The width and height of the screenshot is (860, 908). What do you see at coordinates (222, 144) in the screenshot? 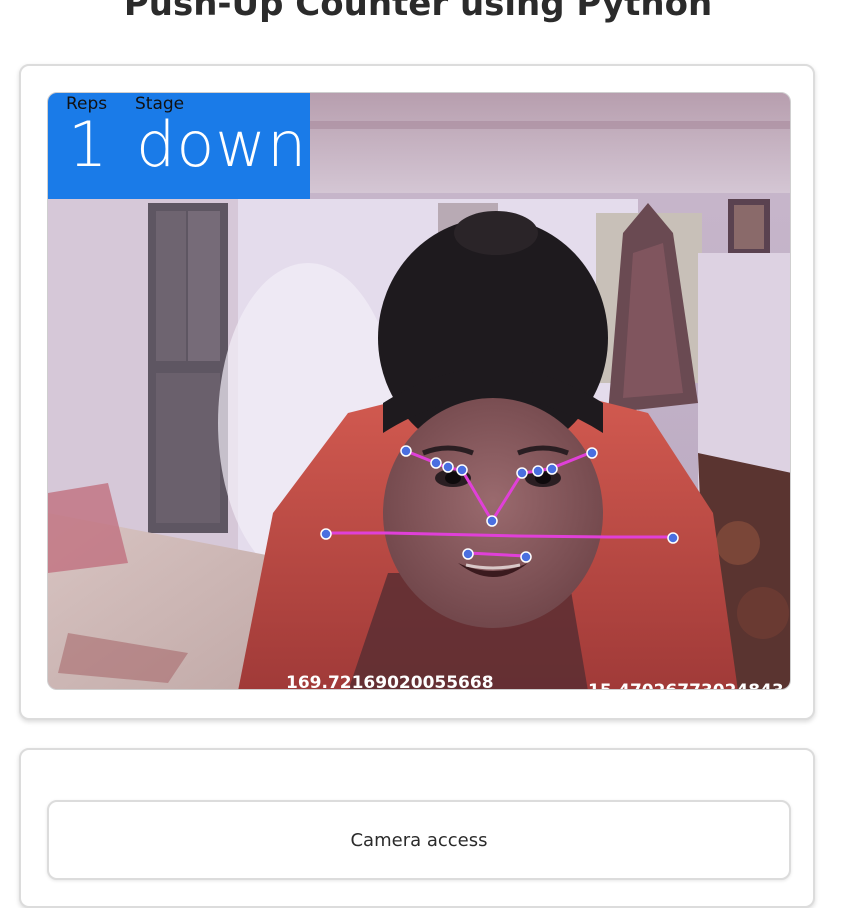
I see `stage-value: down` at bounding box center [222, 144].